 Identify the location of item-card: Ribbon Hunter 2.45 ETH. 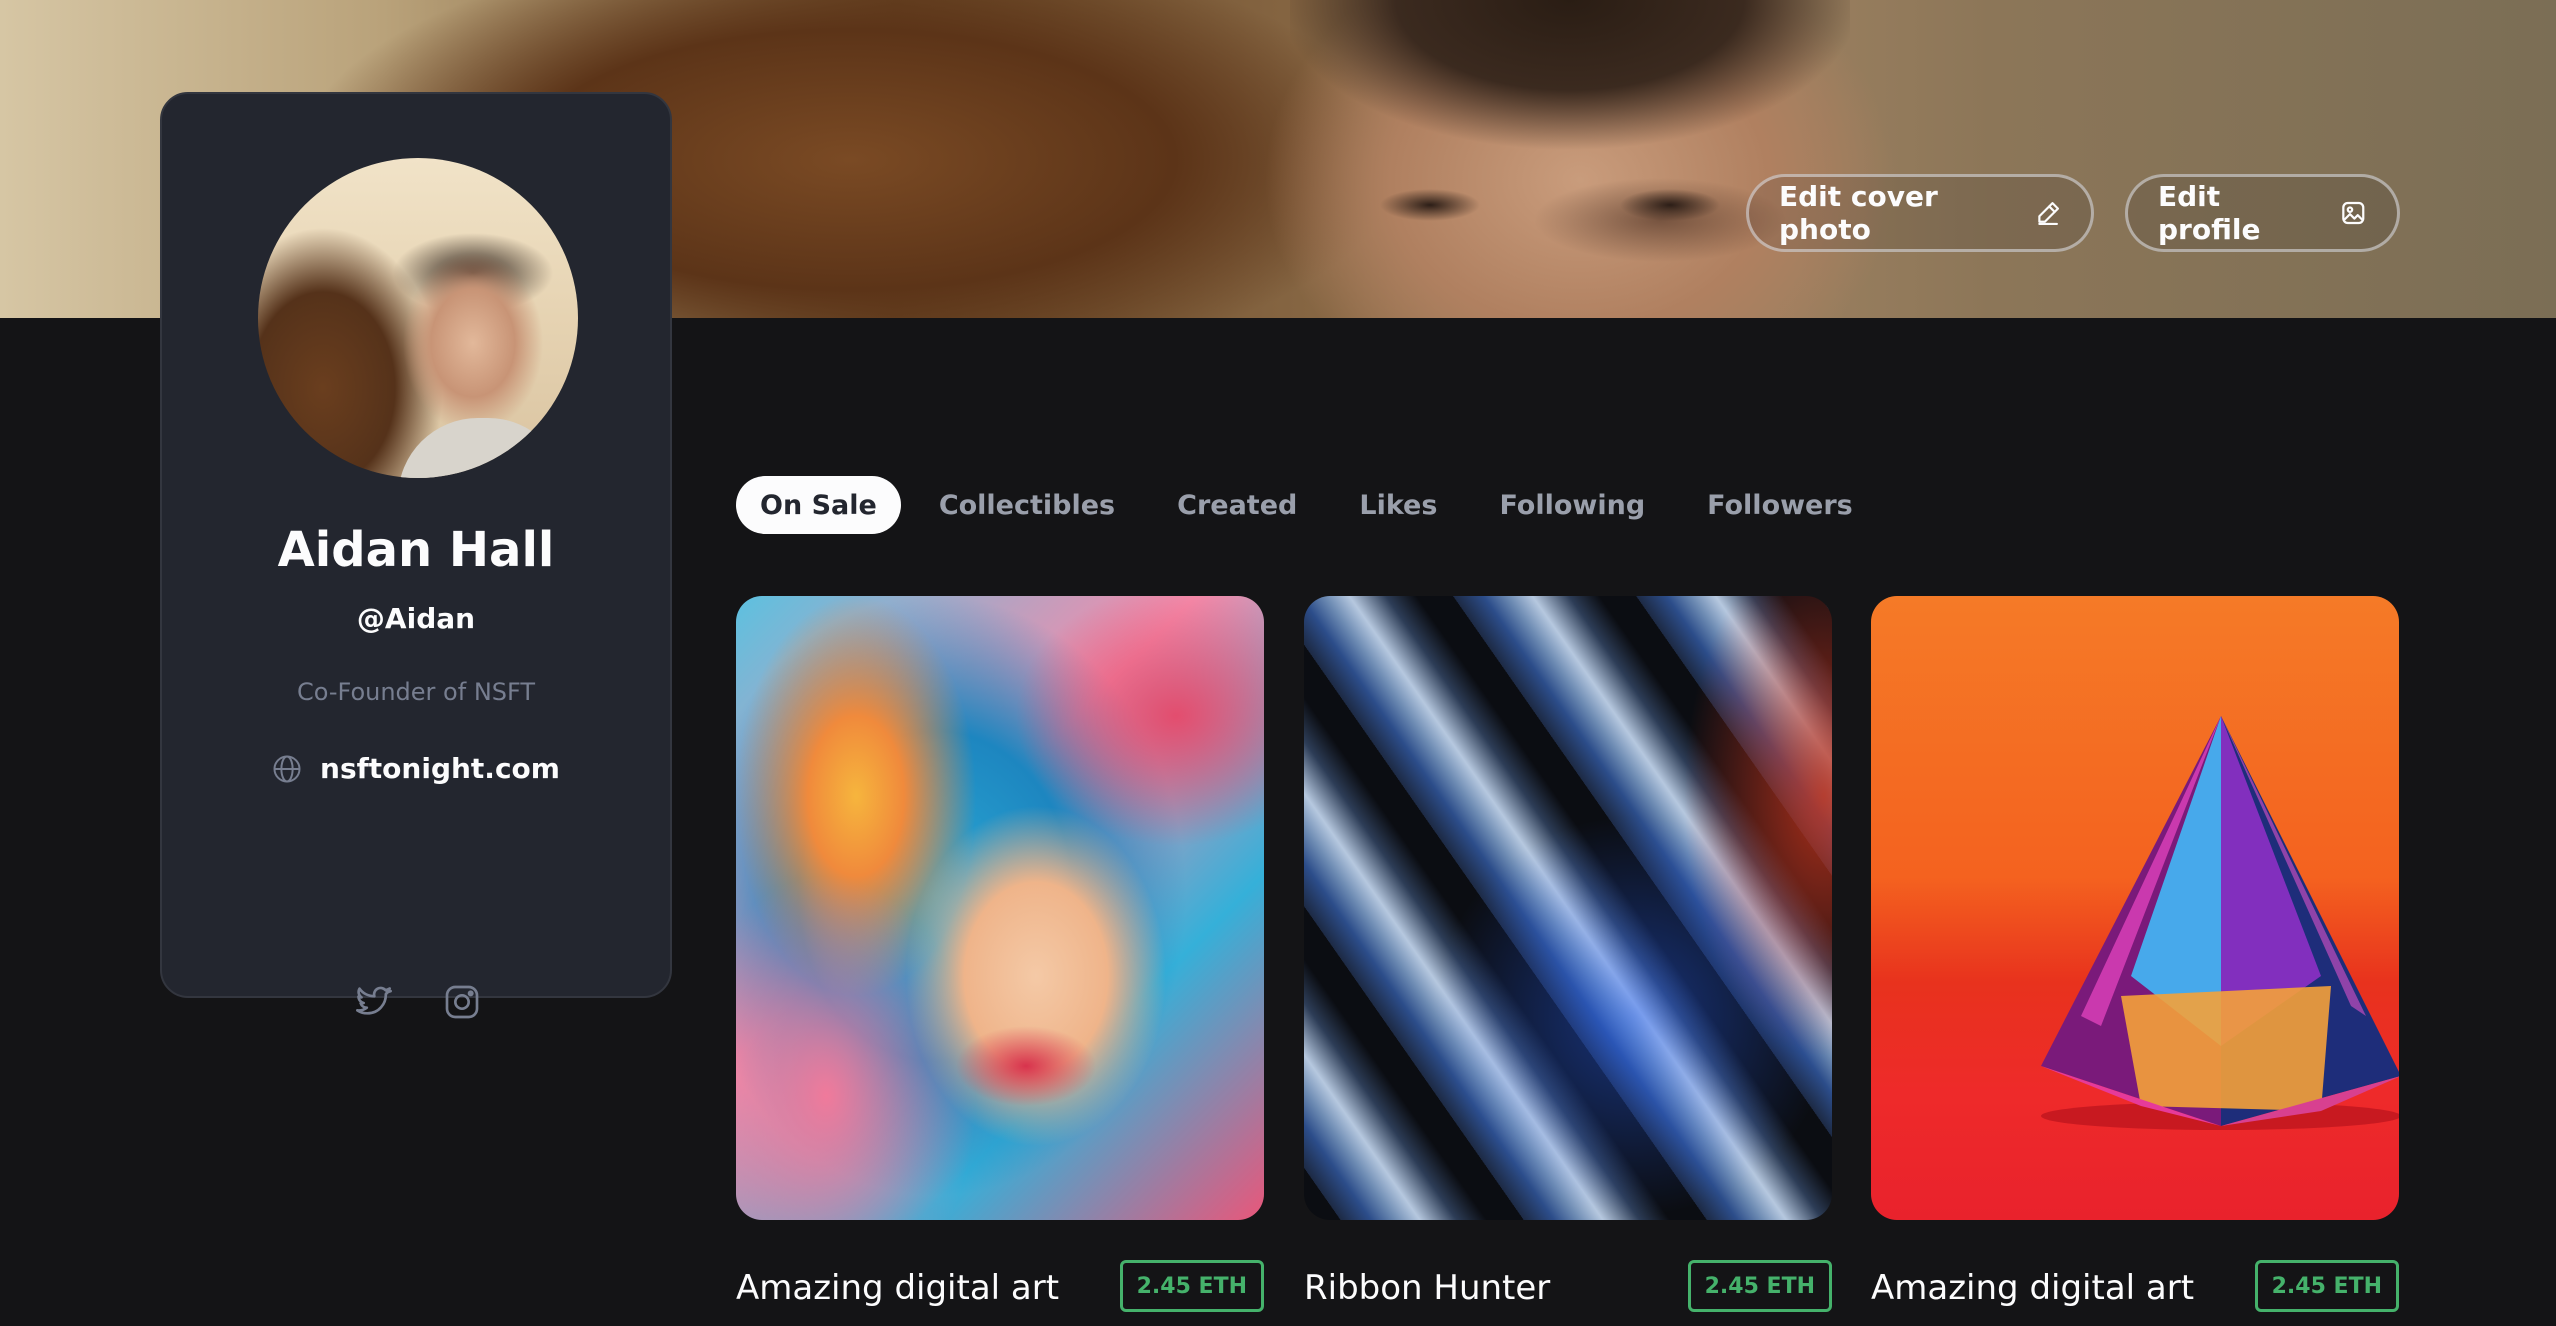
(1568, 954).